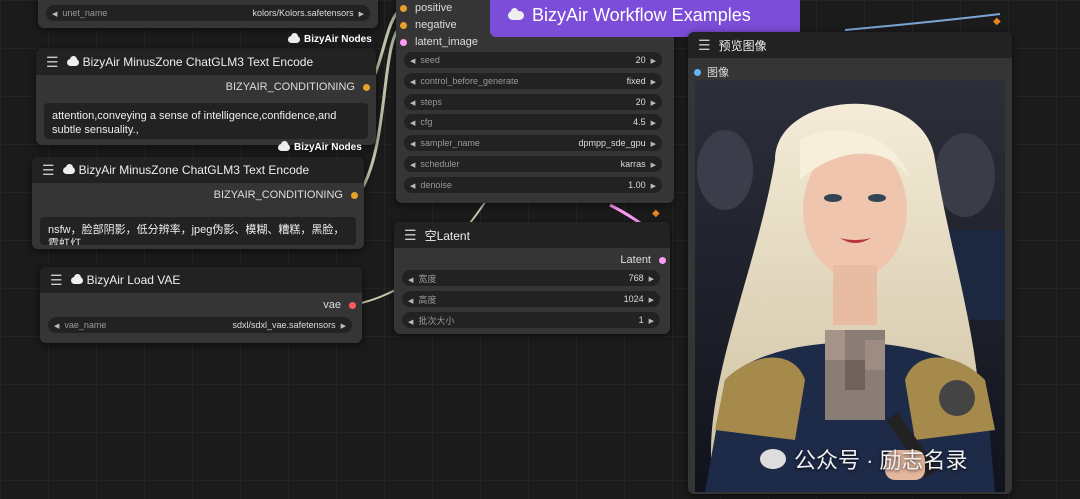 The width and height of the screenshot is (1080, 499). What do you see at coordinates (533, 164) in the screenshot?
I see `sampler-widget-scheduler: ◀ scheduler karras ▶` at bounding box center [533, 164].